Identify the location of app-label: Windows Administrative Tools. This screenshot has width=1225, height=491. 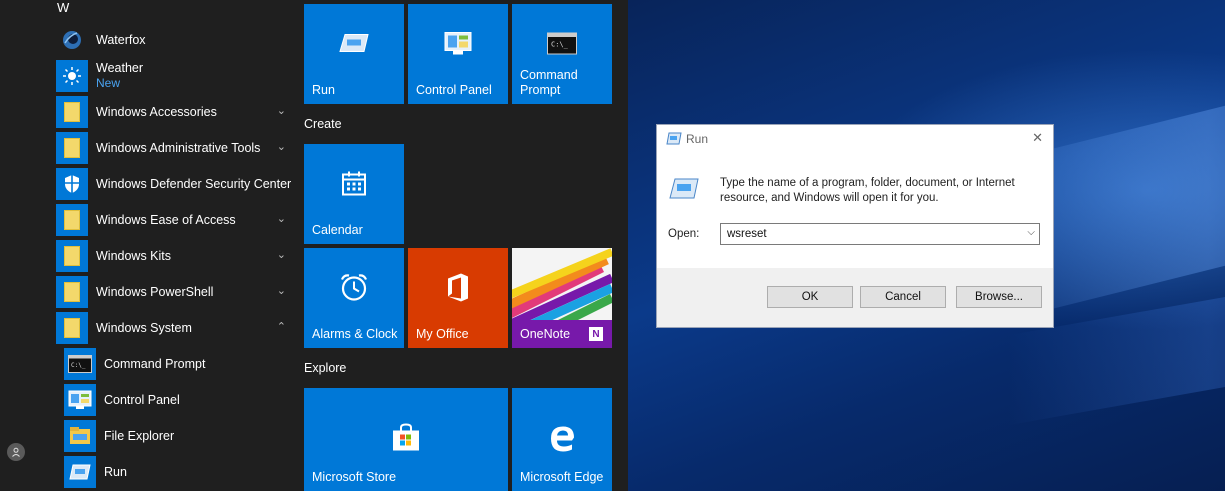
(178, 148).